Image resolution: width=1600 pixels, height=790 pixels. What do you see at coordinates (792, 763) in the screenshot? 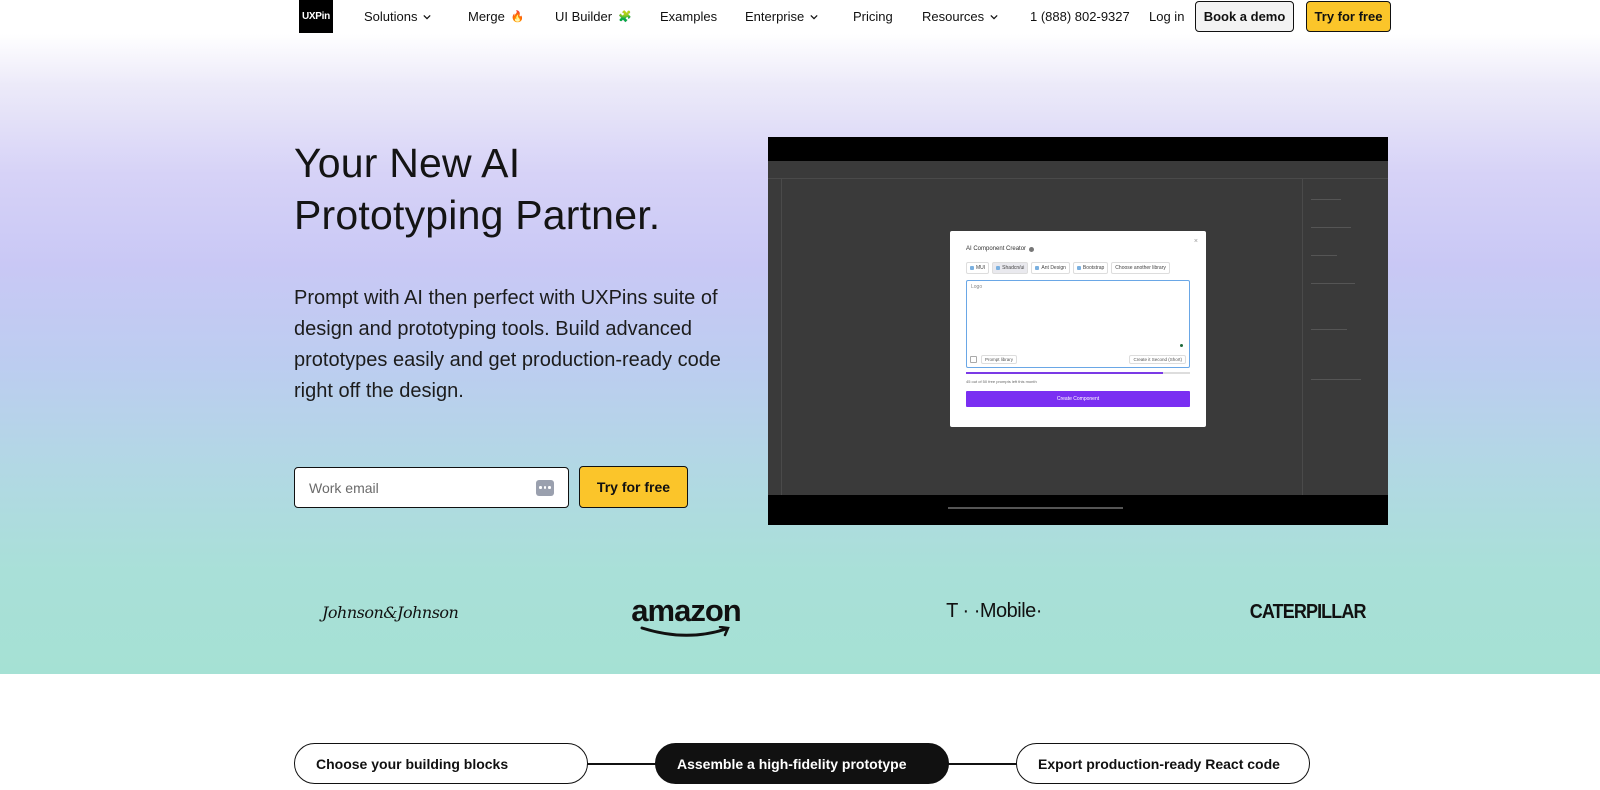
I see `step-label: Assemble a high-fidelity prototype` at bounding box center [792, 763].